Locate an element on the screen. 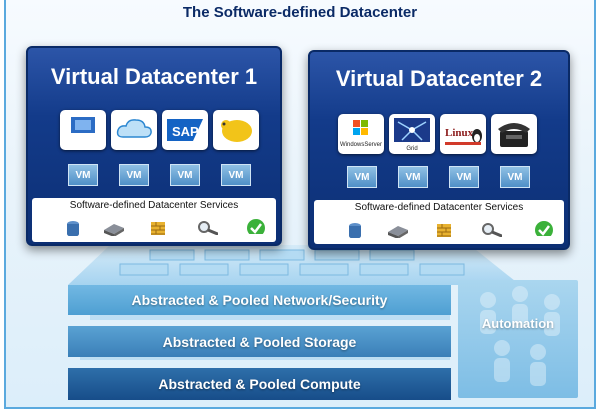  network-security-layer-label: Abstracted & Pooled Network/Security is located at coordinates (259, 300).